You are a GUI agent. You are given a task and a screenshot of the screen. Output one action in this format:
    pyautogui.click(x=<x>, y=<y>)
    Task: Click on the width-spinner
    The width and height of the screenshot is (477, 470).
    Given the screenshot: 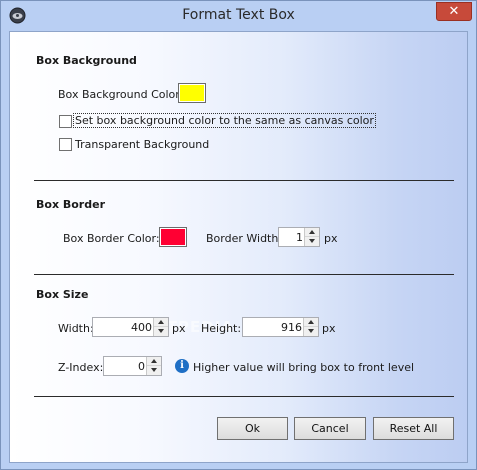 What is the action you would take?
    pyautogui.click(x=130, y=327)
    